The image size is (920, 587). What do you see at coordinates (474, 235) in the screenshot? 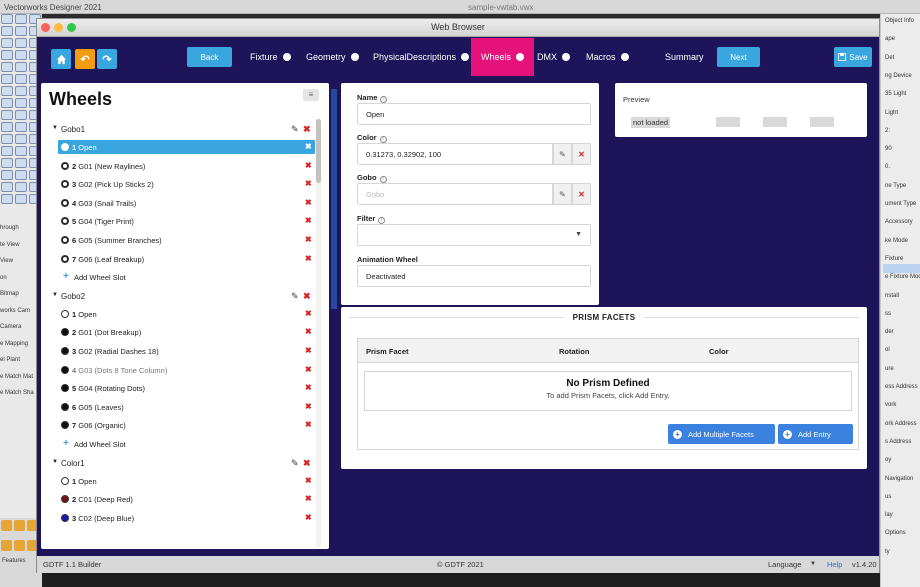
I see `filter-select: ▼` at bounding box center [474, 235].